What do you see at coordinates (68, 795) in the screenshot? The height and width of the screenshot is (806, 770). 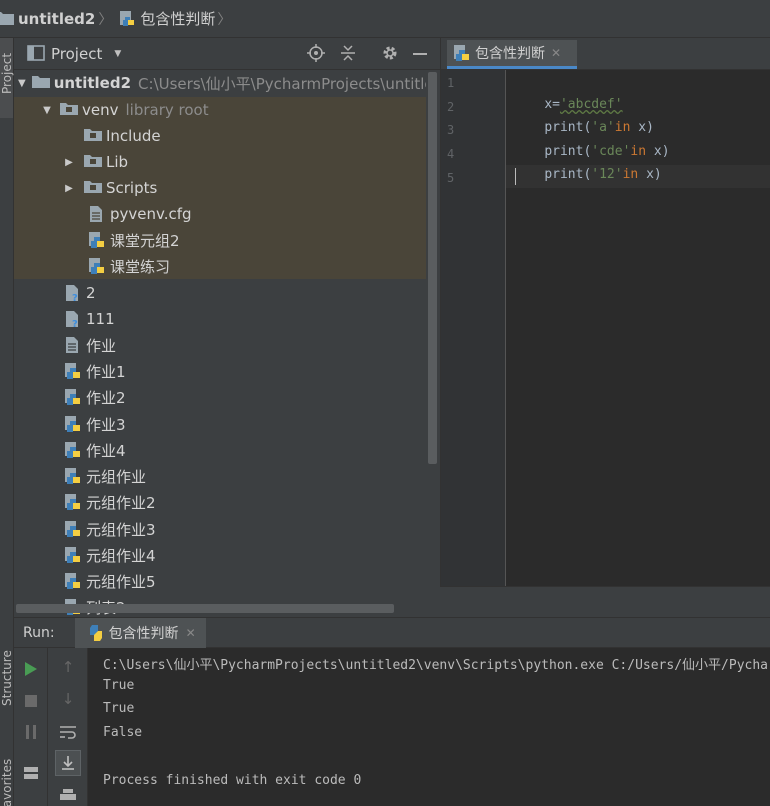 I see `print-icon` at bounding box center [68, 795].